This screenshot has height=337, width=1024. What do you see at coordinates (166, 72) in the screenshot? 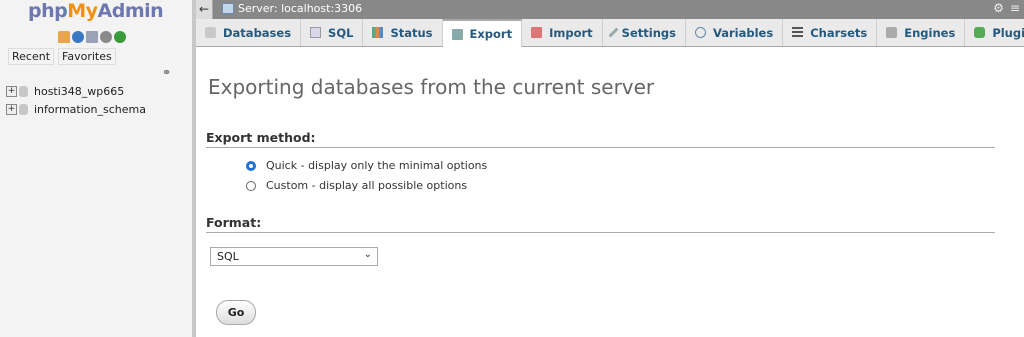
I see `link-with-main-panel-icon: ⚭` at bounding box center [166, 72].